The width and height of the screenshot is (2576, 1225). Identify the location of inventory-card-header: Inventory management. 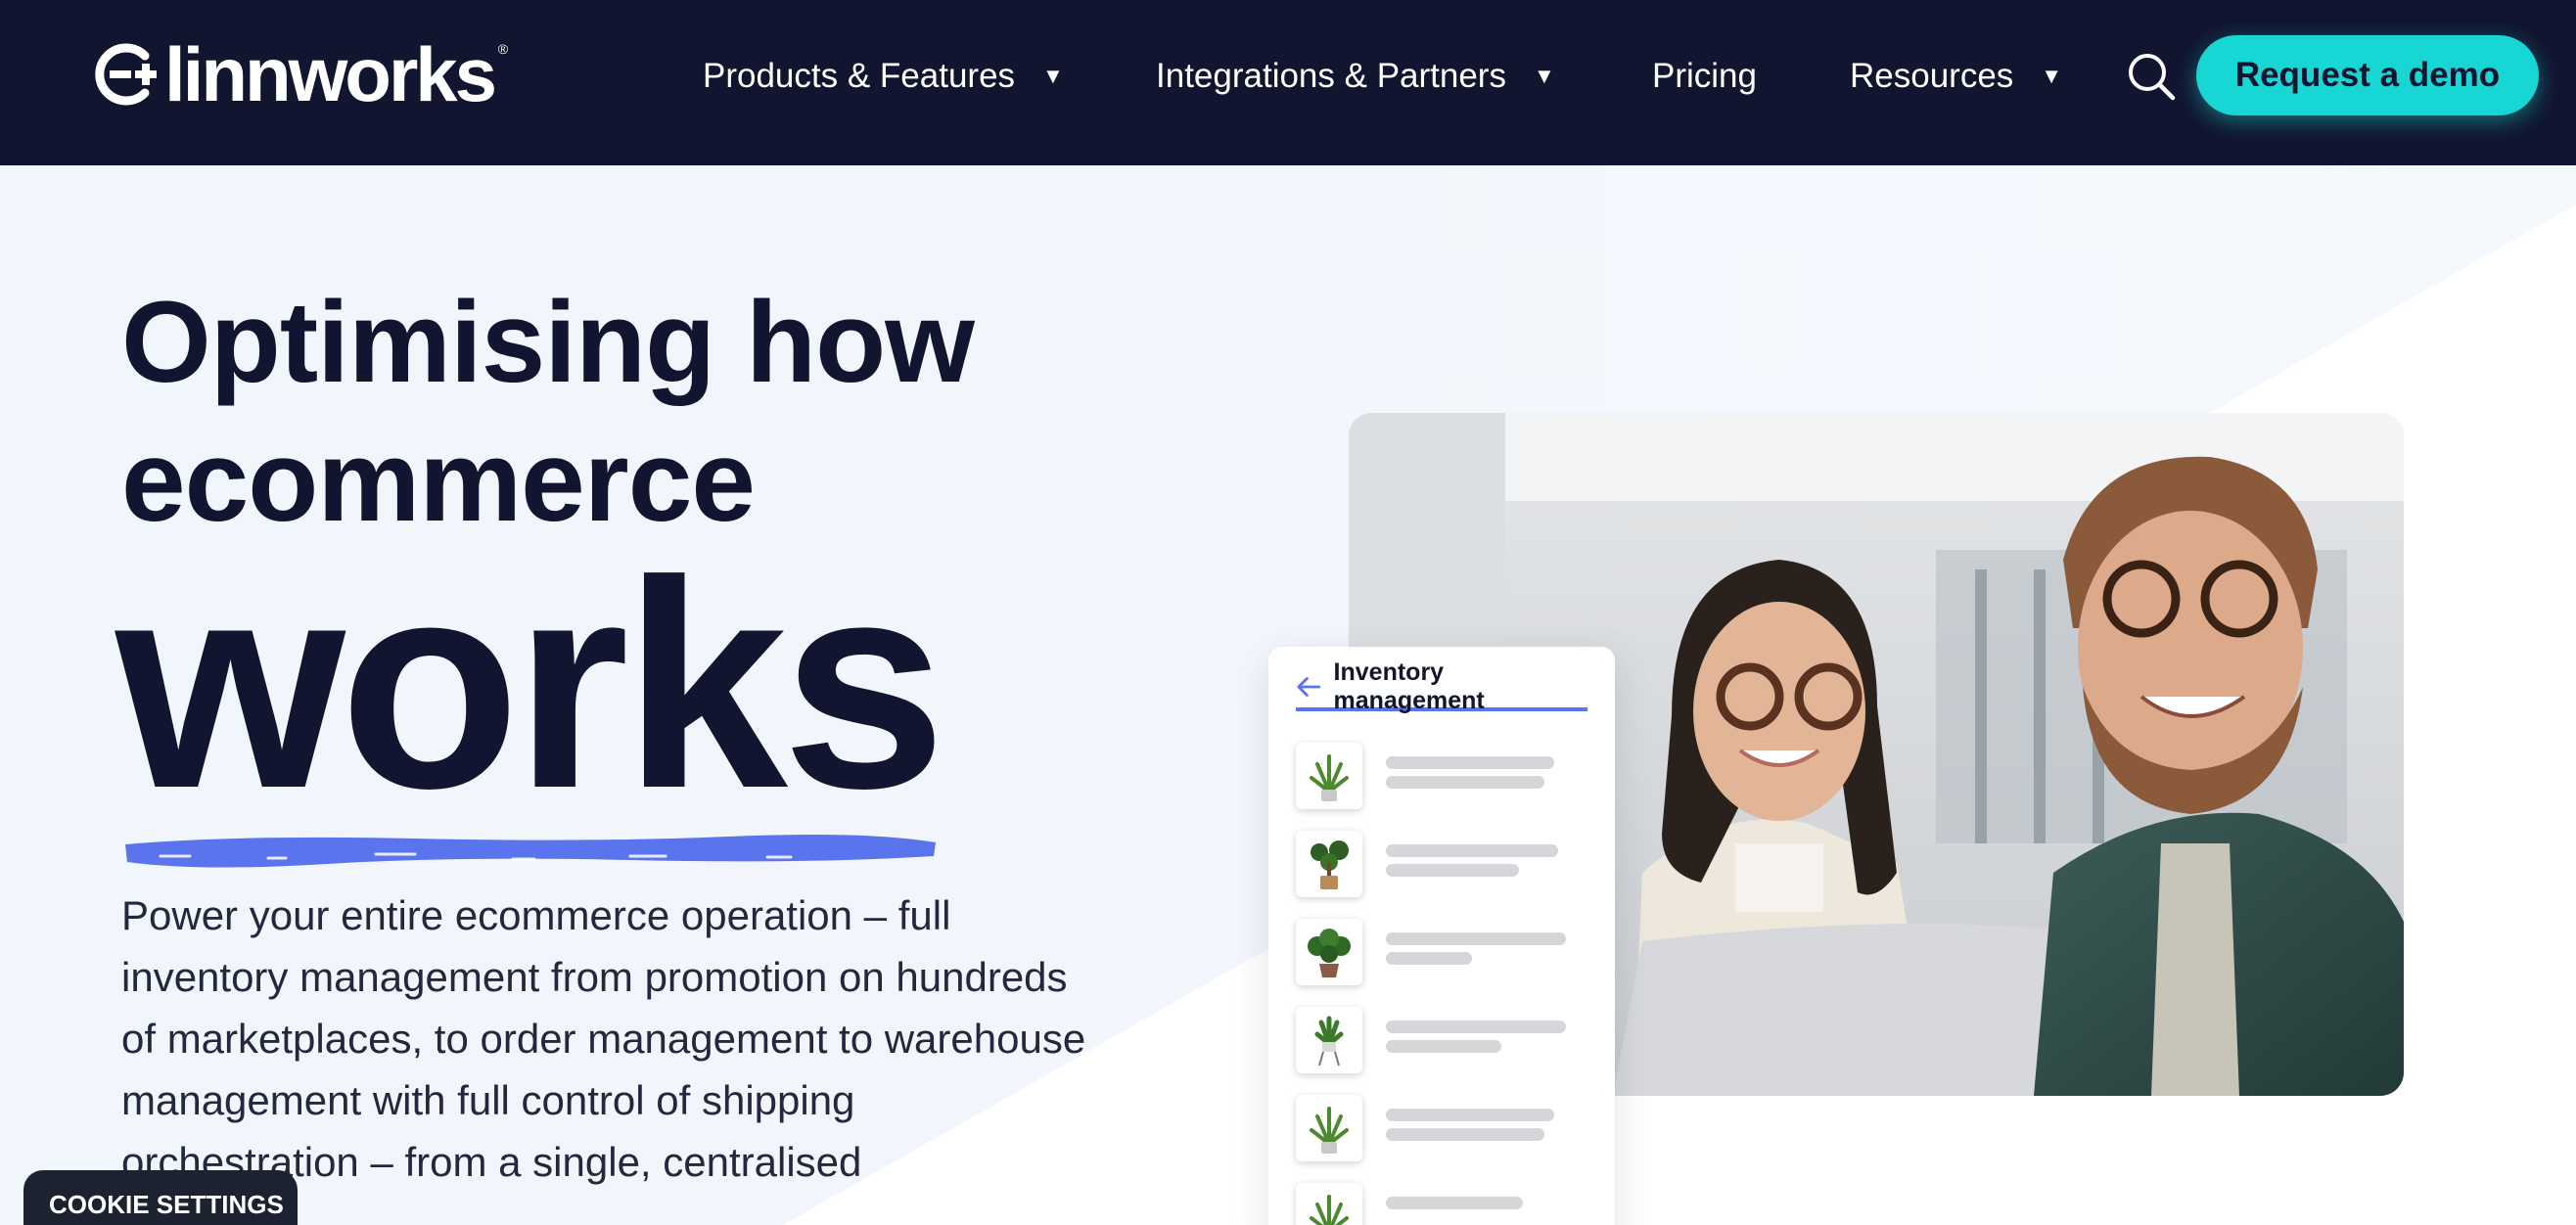
(1441, 686).